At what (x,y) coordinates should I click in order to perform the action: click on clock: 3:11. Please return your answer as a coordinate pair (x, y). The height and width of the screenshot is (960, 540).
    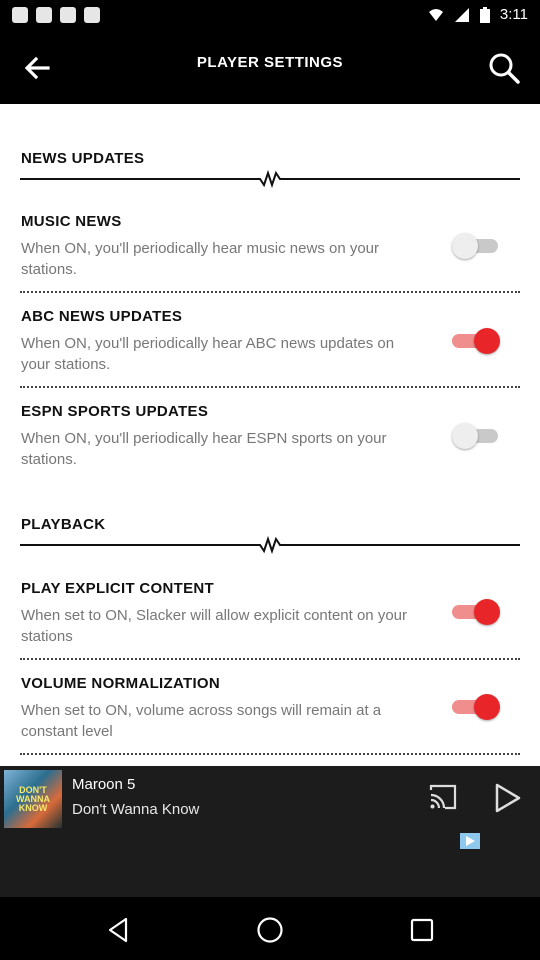
    Looking at the image, I should click on (513, 14).